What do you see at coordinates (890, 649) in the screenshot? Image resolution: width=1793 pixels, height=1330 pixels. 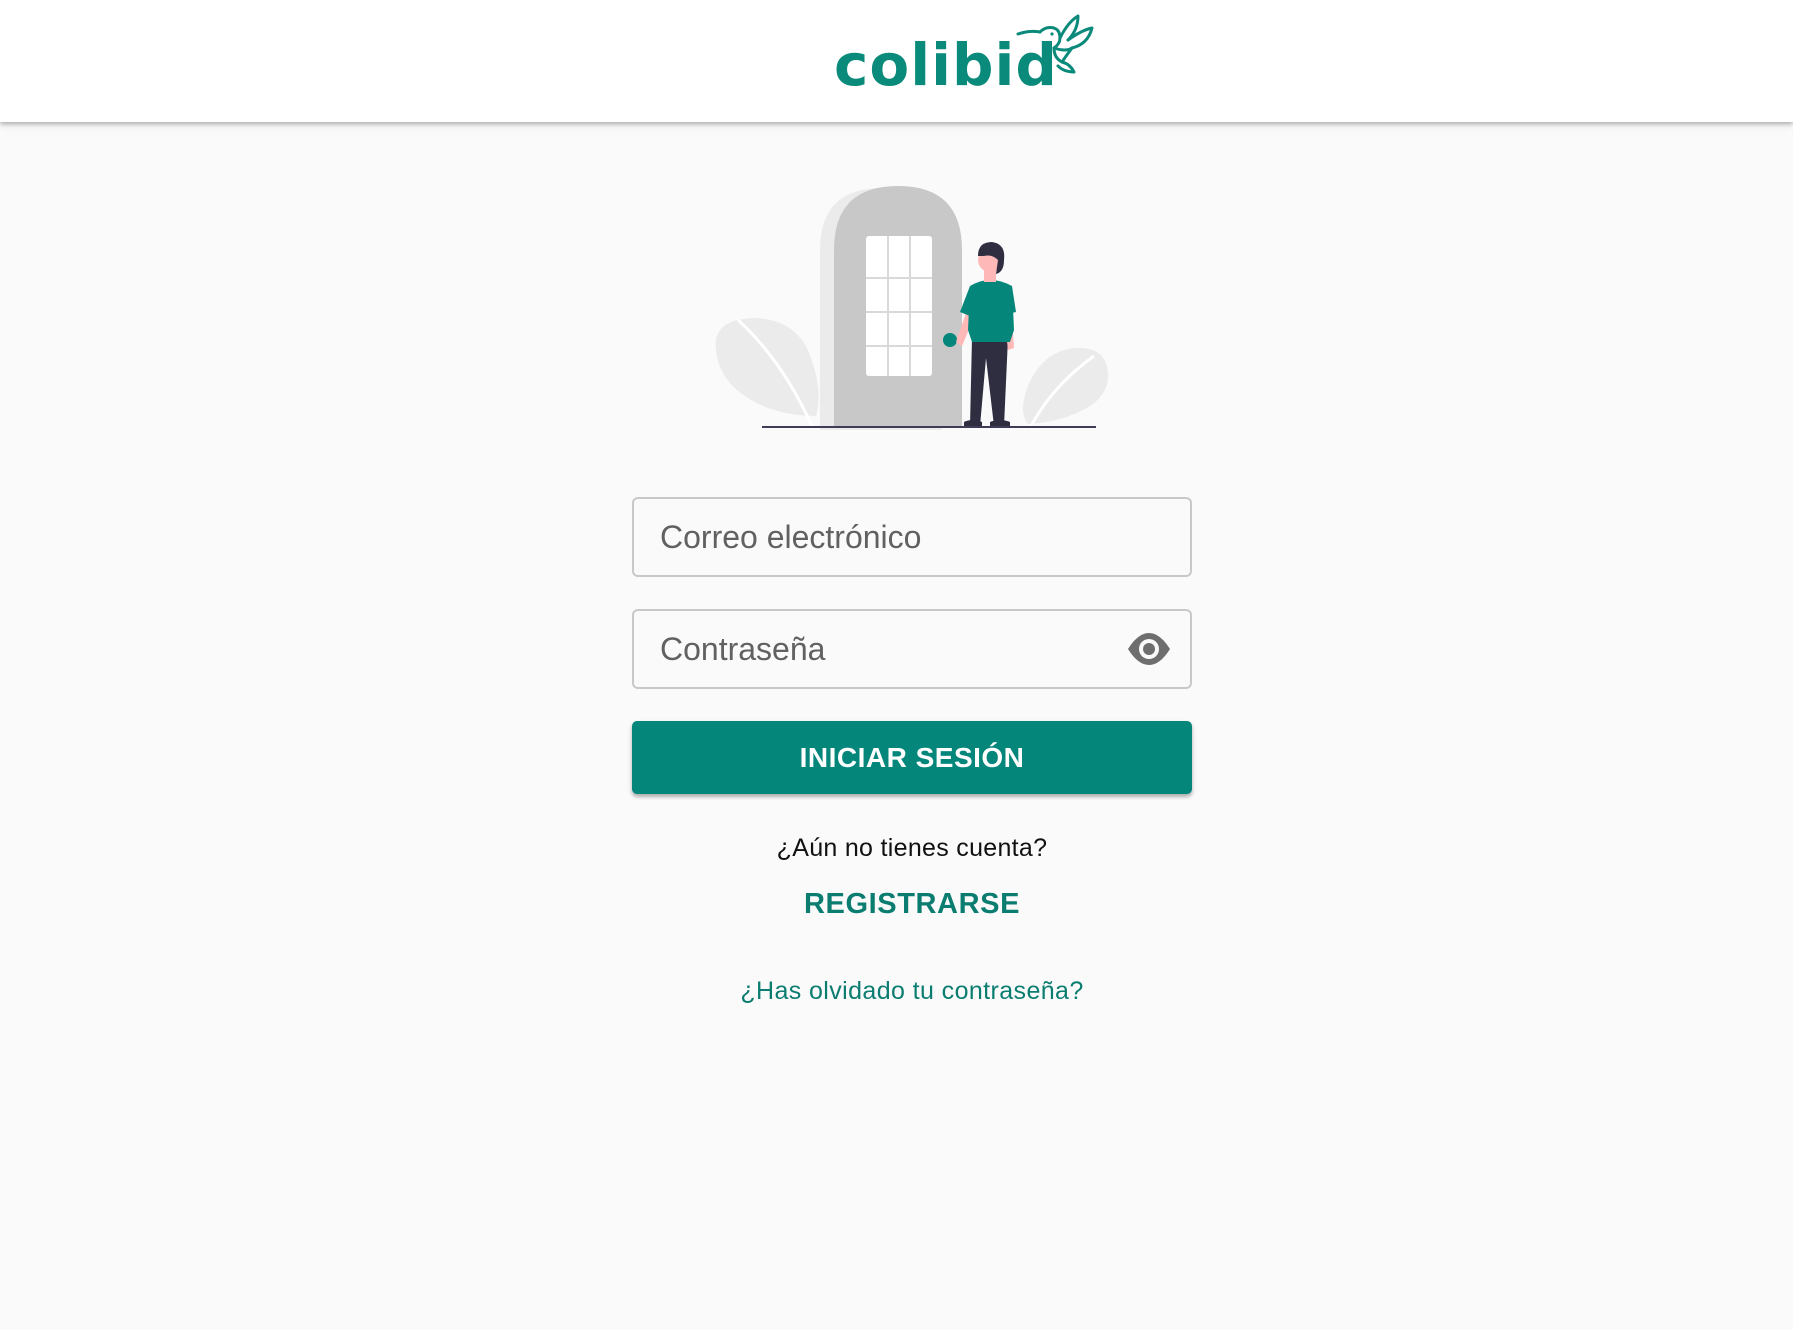 I see `password-input` at bounding box center [890, 649].